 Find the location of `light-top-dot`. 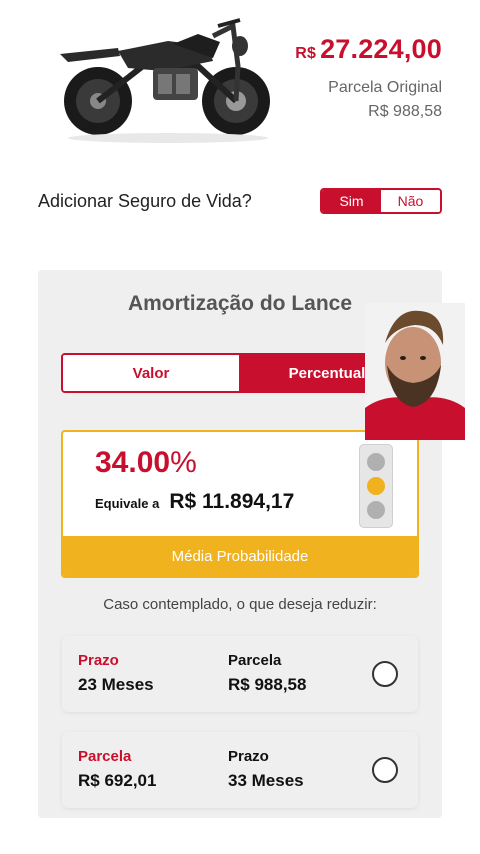

light-top-dot is located at coordinates (376, 462).